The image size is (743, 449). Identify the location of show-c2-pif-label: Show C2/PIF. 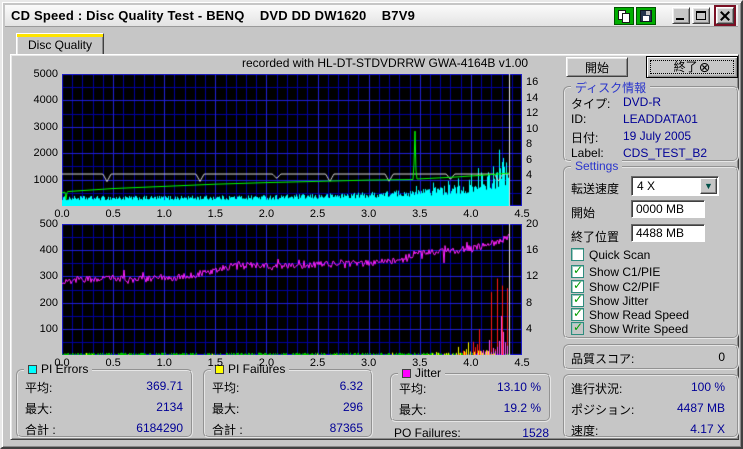
(624, 287).